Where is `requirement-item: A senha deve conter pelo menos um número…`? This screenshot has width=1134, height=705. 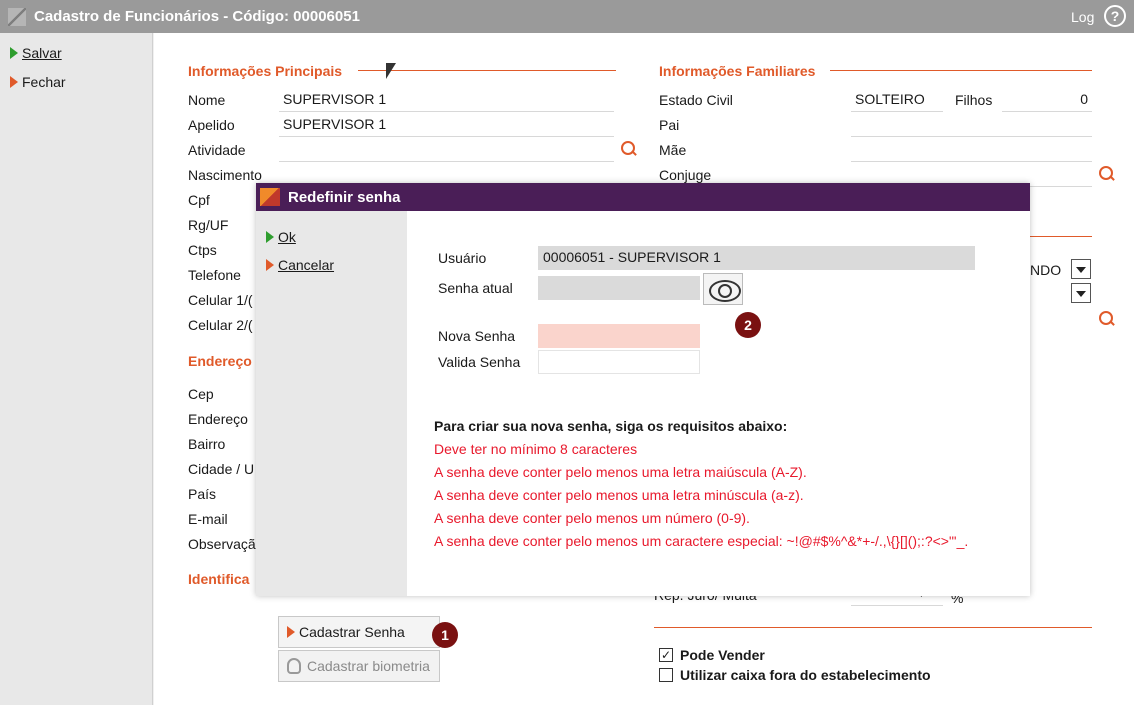 requirement-item: A senha deve conter pelo menos um número… is located at coordinates (592, 518).